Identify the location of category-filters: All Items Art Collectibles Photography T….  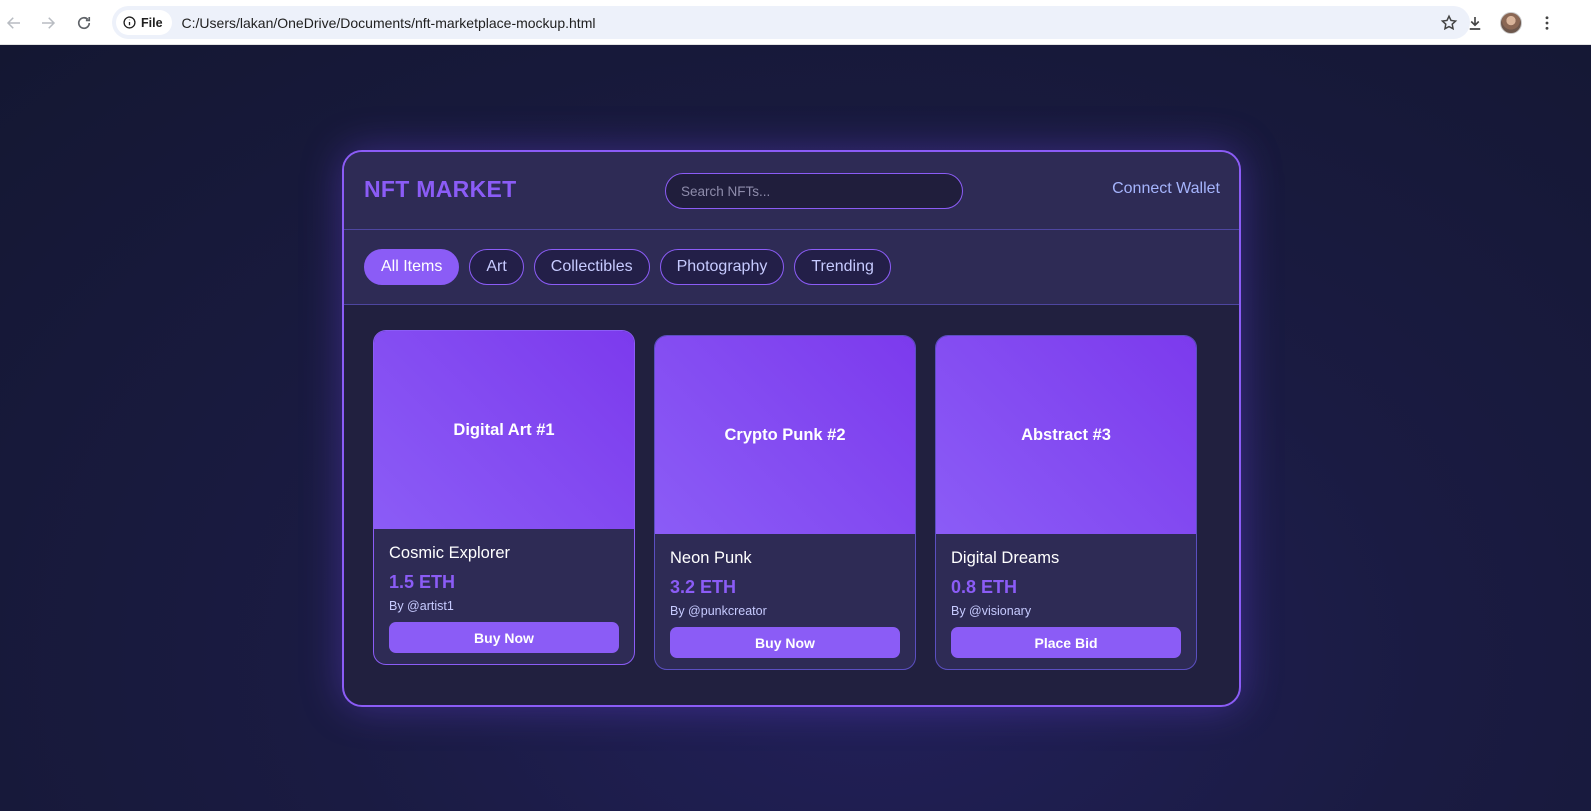
(791, 267).